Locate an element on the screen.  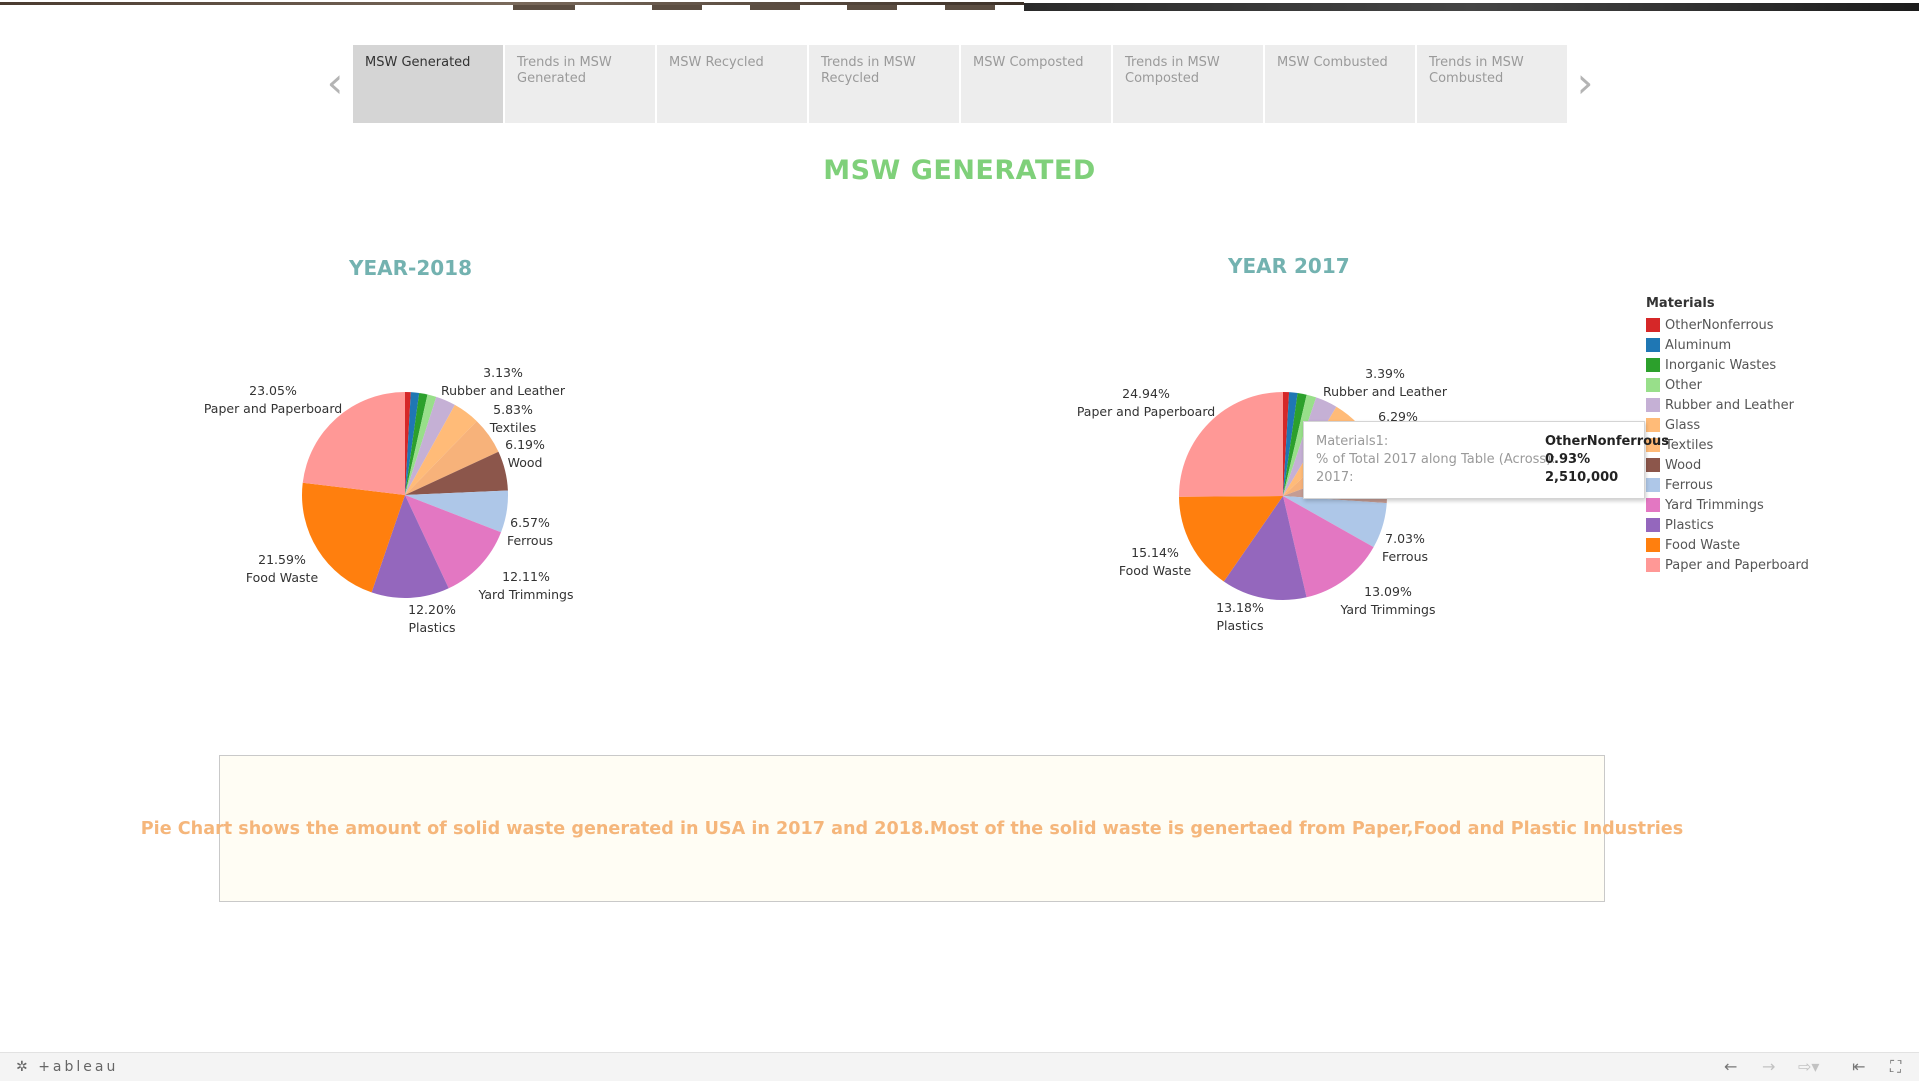
legend-label: Other is located at coordinates (1683, 385).